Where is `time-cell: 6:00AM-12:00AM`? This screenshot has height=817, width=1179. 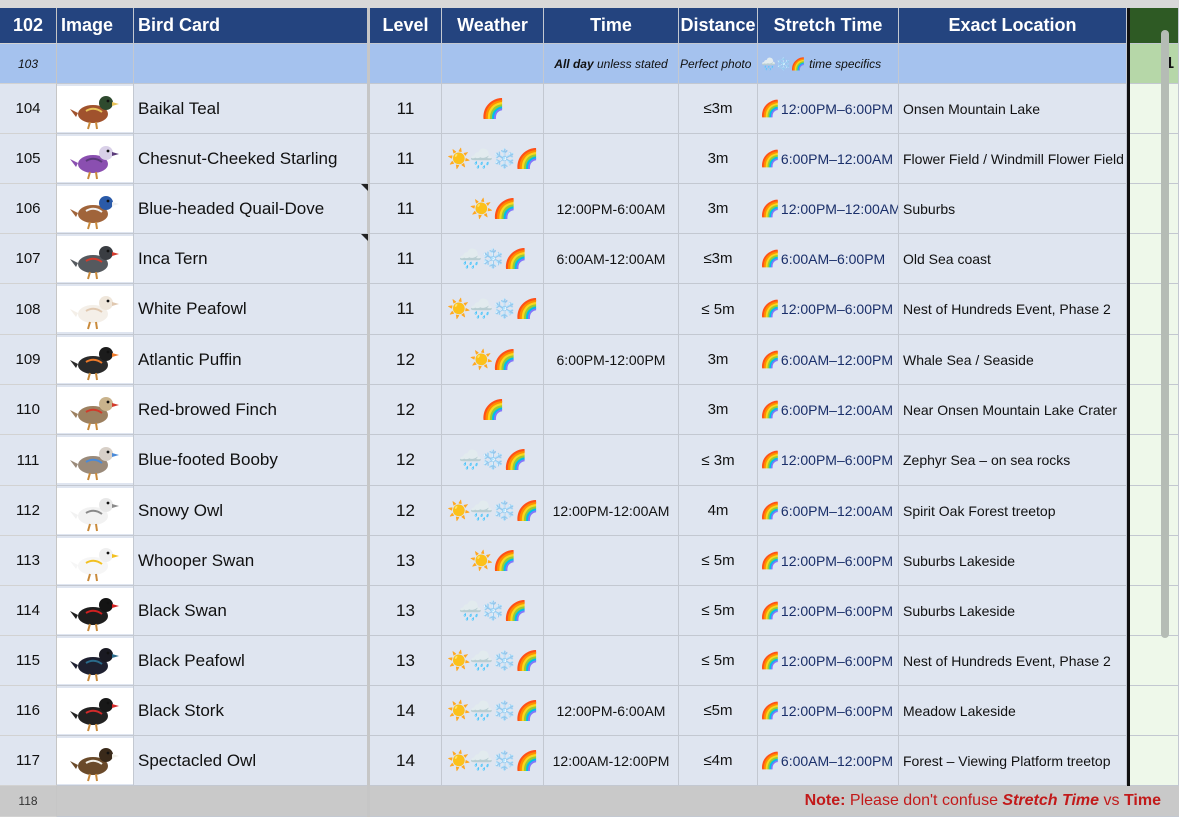 time-cell: 6:00AM-12:00AM is located at coordinates (611, 259).